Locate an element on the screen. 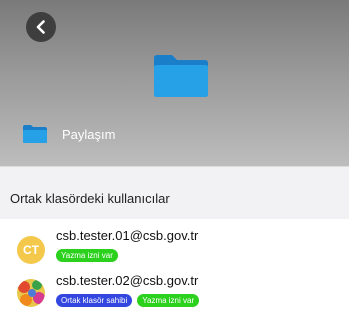 This screenshot has width=349, height=317. badge-group: Yazma izni var is located at coordinates (87, 255).